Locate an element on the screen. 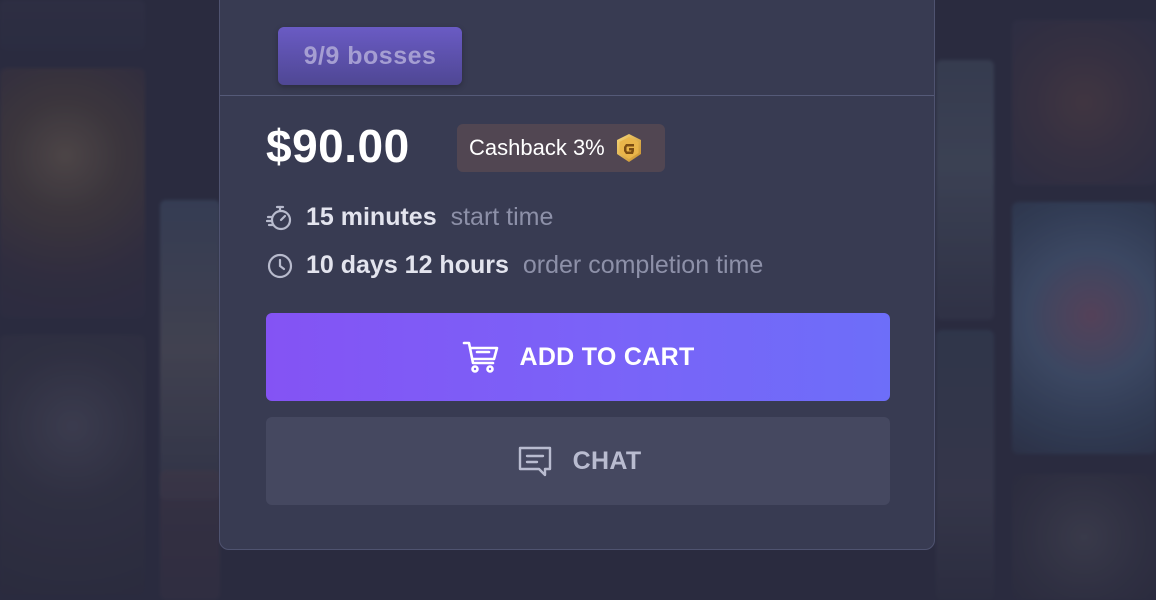 The width and height of the screenshot is (1156, 600). cashback-badge: Cashback 3% is located at coordinates (561, 148).